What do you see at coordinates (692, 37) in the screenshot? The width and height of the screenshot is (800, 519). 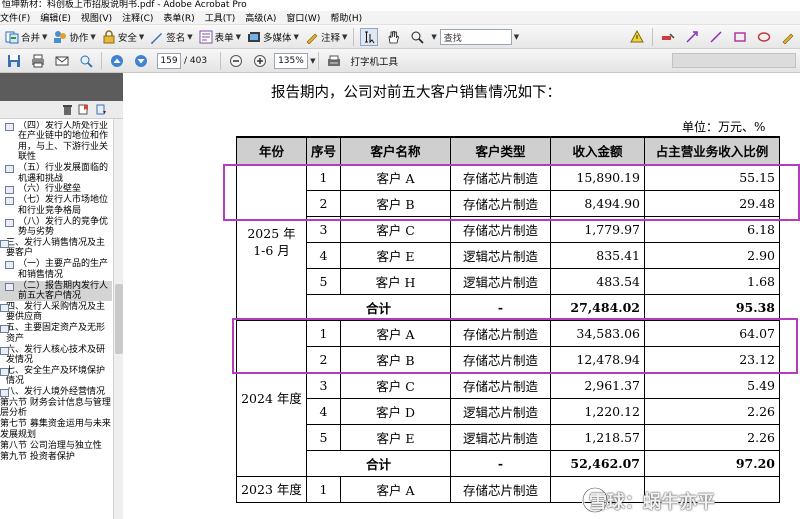 I see `arrow-tool-icon` at bounding box center [692, 37].